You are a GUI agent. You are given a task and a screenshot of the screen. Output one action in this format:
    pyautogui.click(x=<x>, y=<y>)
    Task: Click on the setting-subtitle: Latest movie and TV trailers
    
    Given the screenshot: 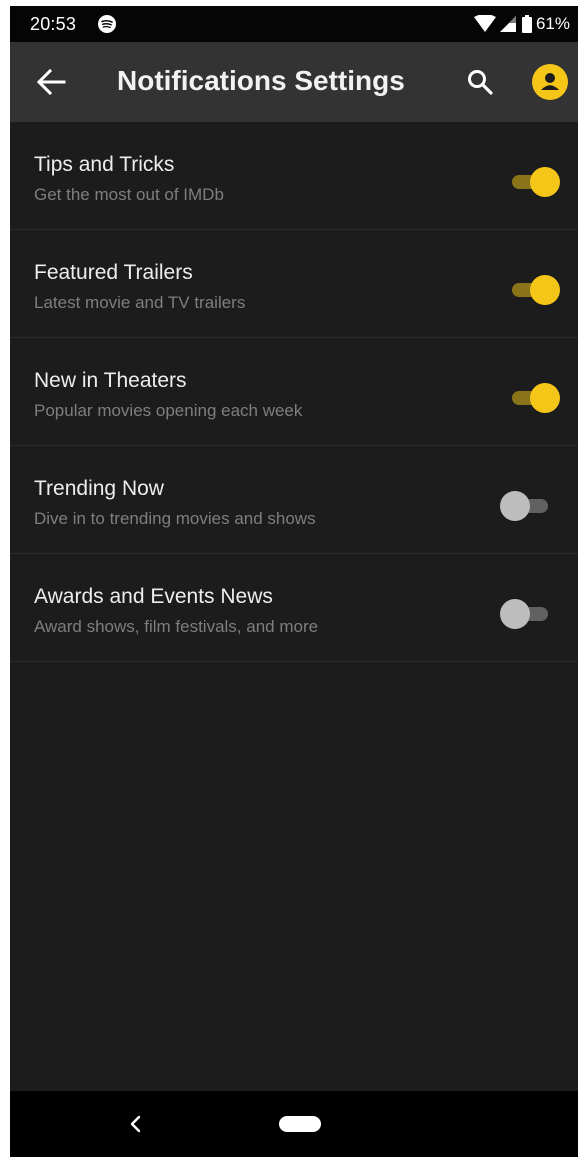 What is the action you would take?
    pyautogui.click(x=140, y=302)
    